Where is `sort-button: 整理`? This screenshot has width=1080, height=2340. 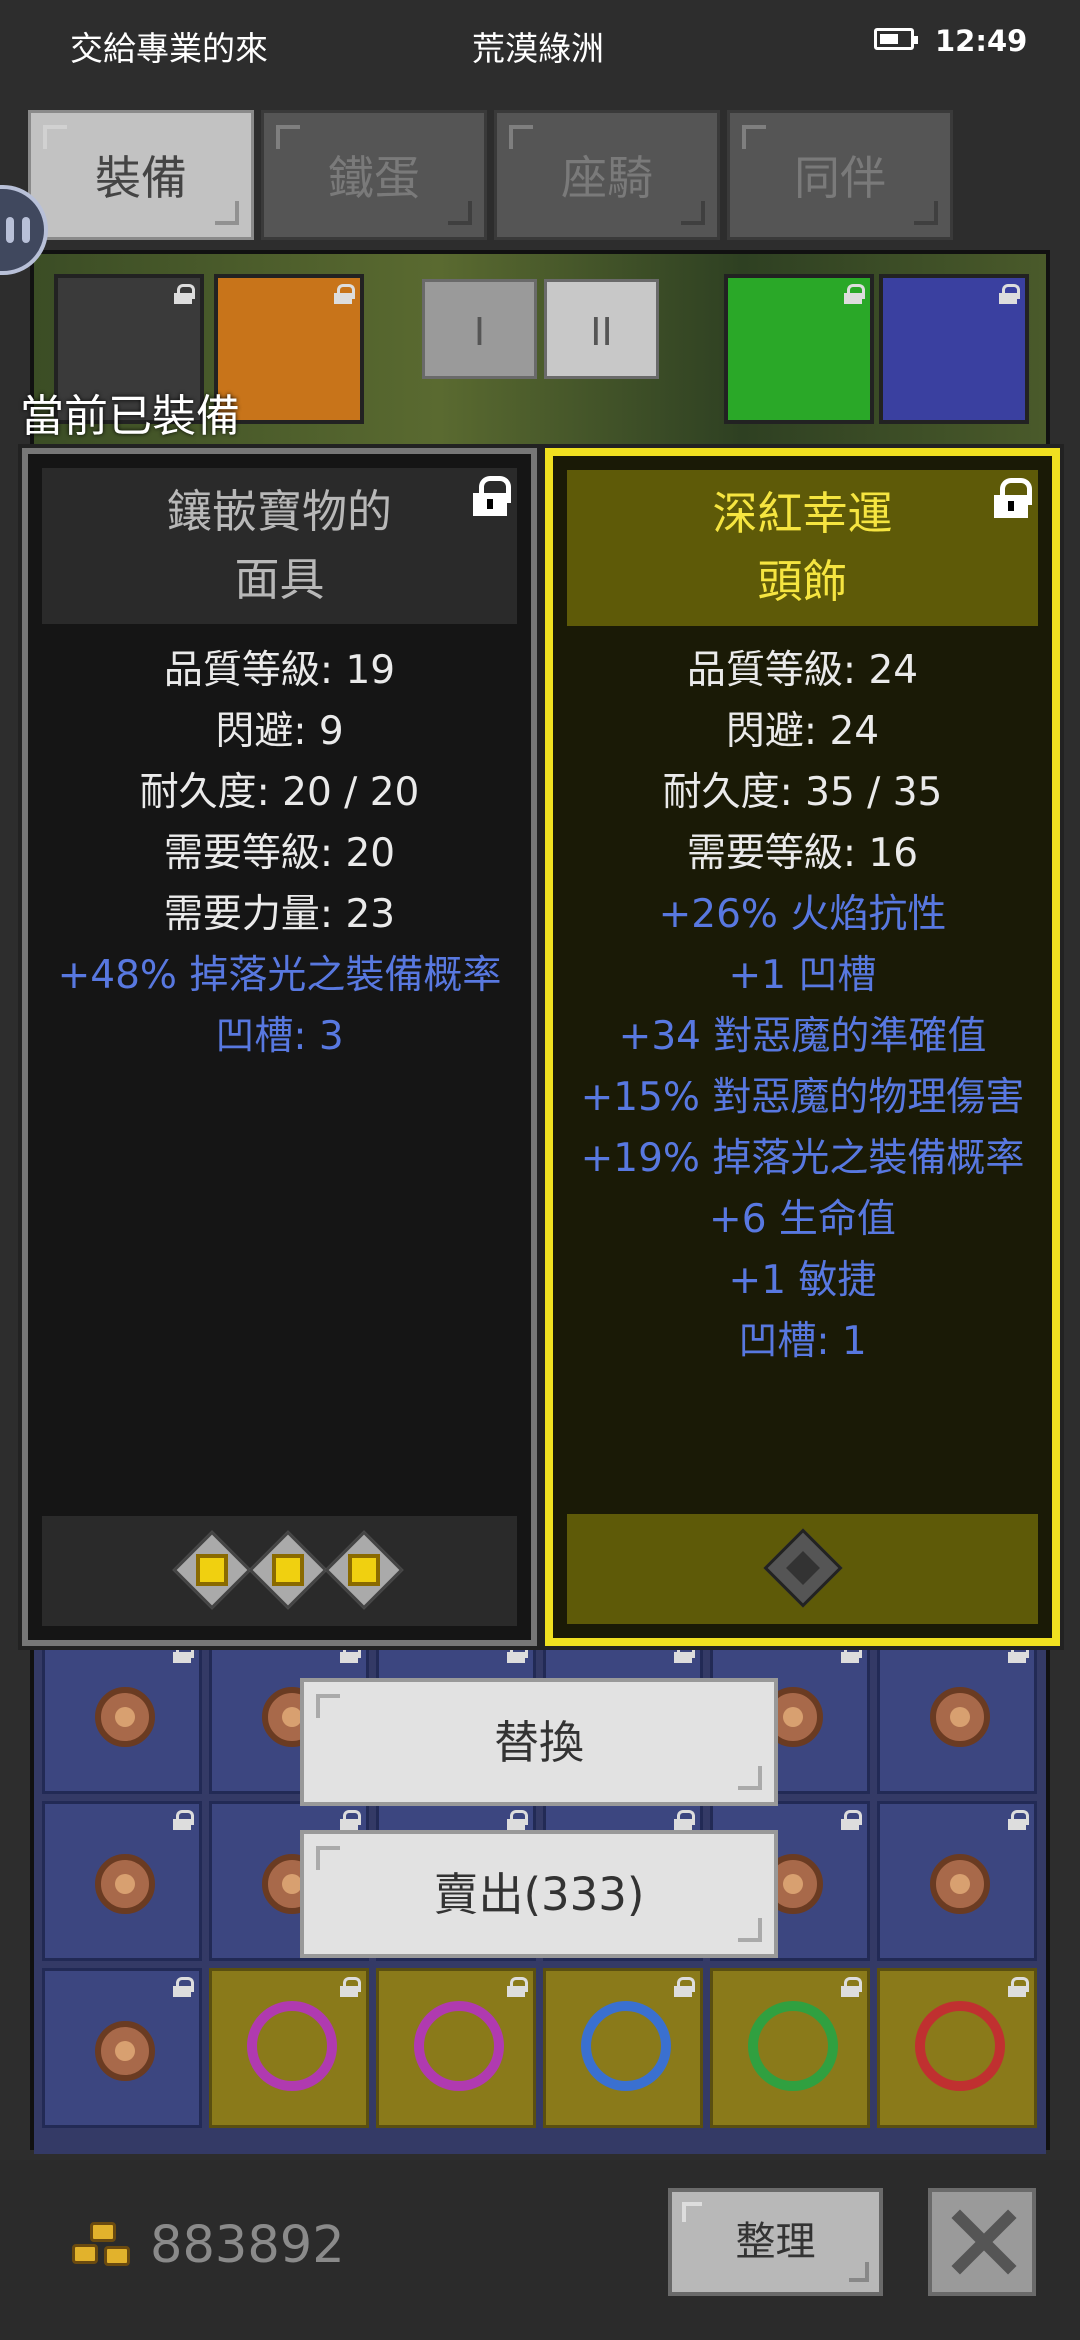 sort-button: 整理 is located at coordinates (775, 2242).